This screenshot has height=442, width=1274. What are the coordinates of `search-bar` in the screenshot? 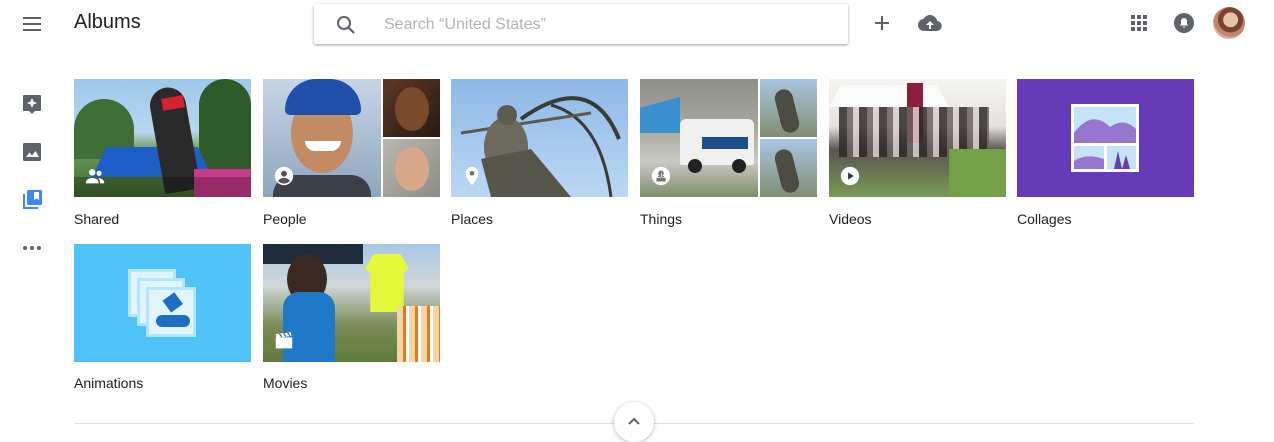 It's located at (581, 24).